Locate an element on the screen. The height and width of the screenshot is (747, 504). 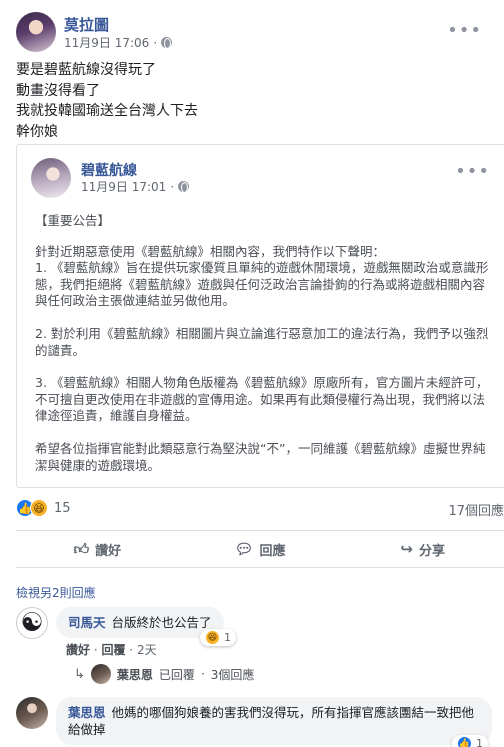
comment-text: 台版終於也公告了 is located at coordinates (161, 622).